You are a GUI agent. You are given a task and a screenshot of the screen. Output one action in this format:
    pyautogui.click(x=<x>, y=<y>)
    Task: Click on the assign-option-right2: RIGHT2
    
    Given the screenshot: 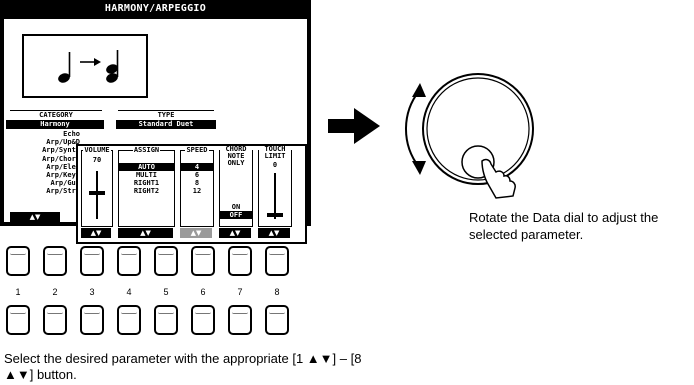 What is the action you would take?
    pyautogui.click(x=146, y=191)
    